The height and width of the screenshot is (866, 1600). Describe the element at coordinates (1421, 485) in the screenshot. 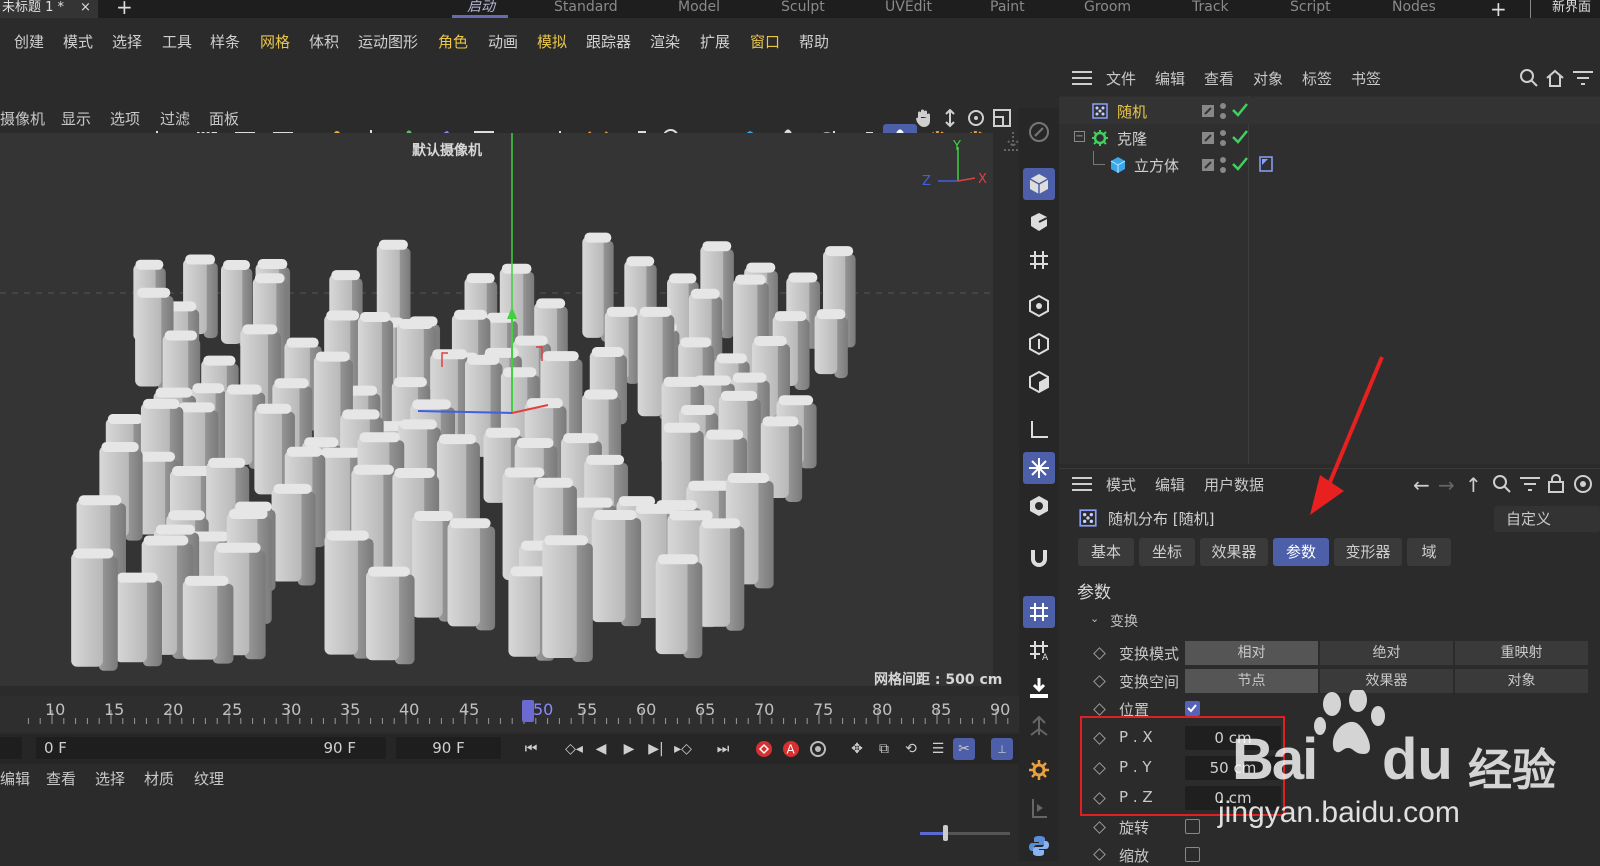

I see `back-arrow-icon: ←` at that location.